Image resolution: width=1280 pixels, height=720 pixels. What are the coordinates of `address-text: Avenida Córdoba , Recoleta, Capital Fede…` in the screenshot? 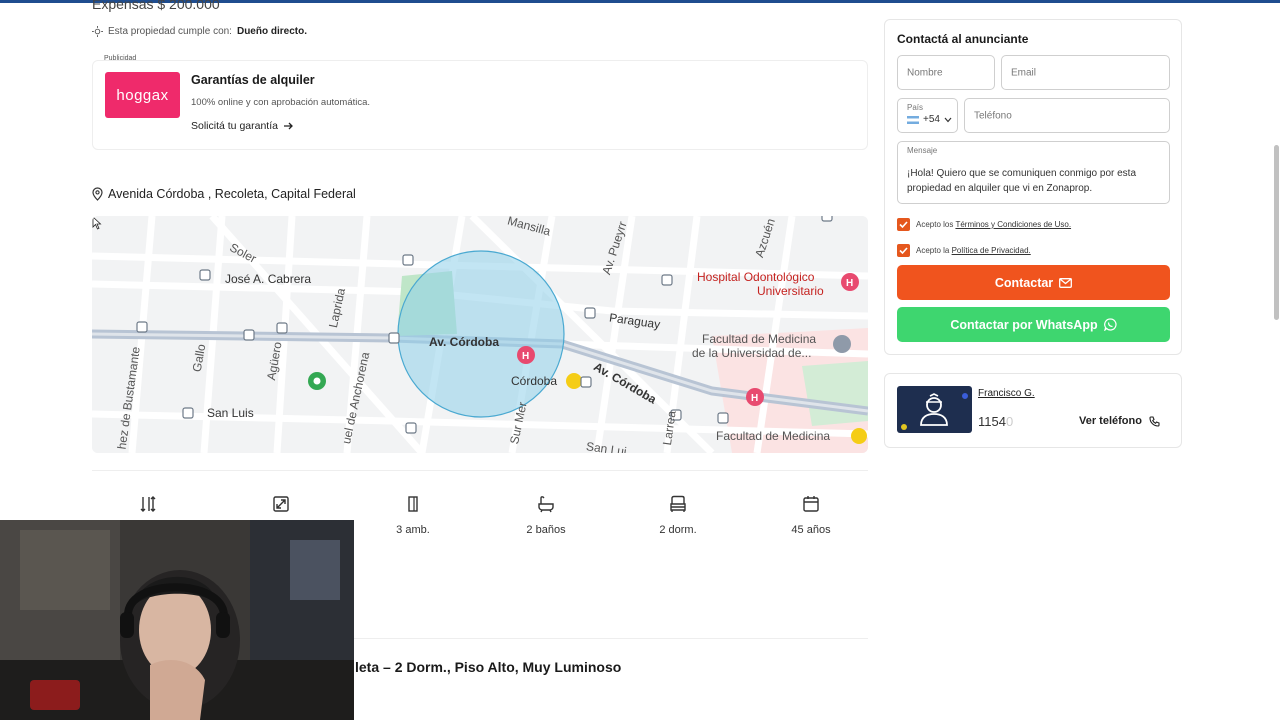 It's located at (232, 194).